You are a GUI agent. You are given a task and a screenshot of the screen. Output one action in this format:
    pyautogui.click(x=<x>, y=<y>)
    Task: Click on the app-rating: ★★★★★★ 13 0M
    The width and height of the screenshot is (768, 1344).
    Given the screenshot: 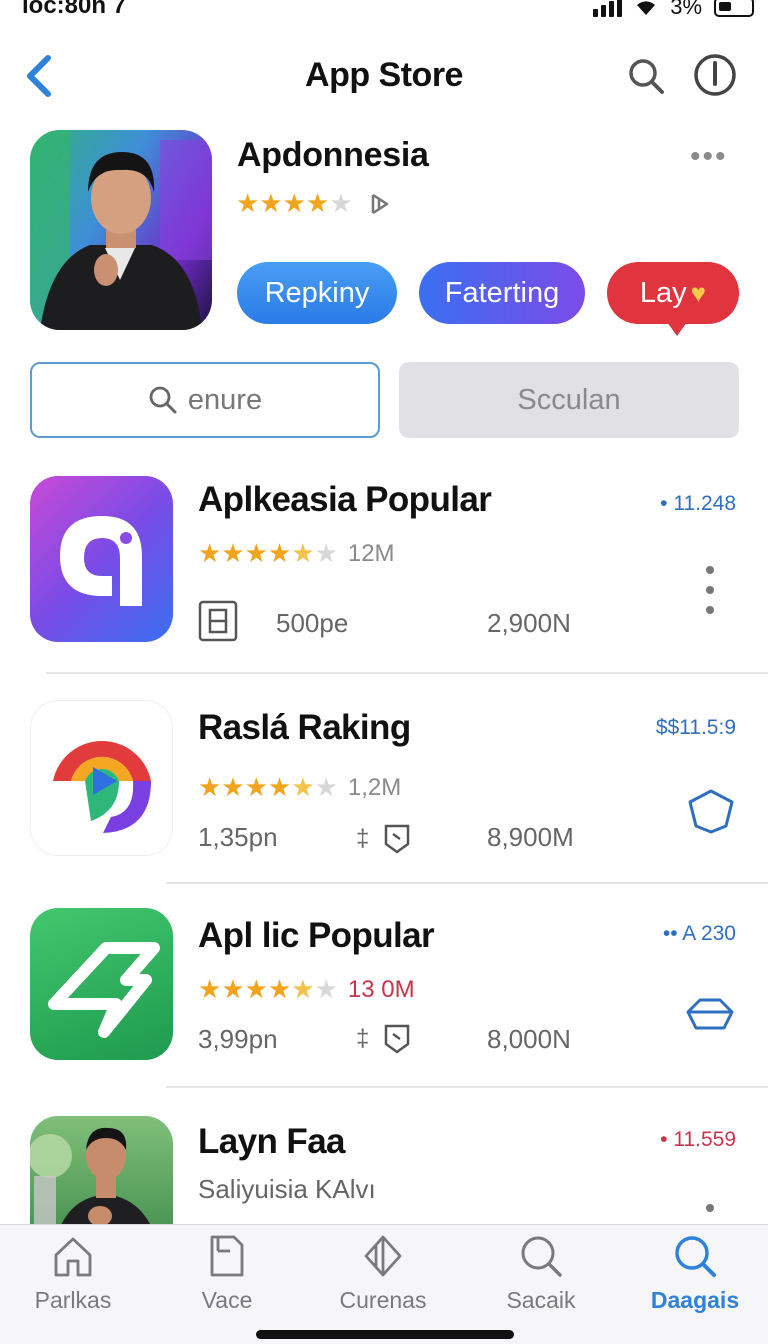 What is the action you would take?
    pyautogui.click(x=306, y=989)
    